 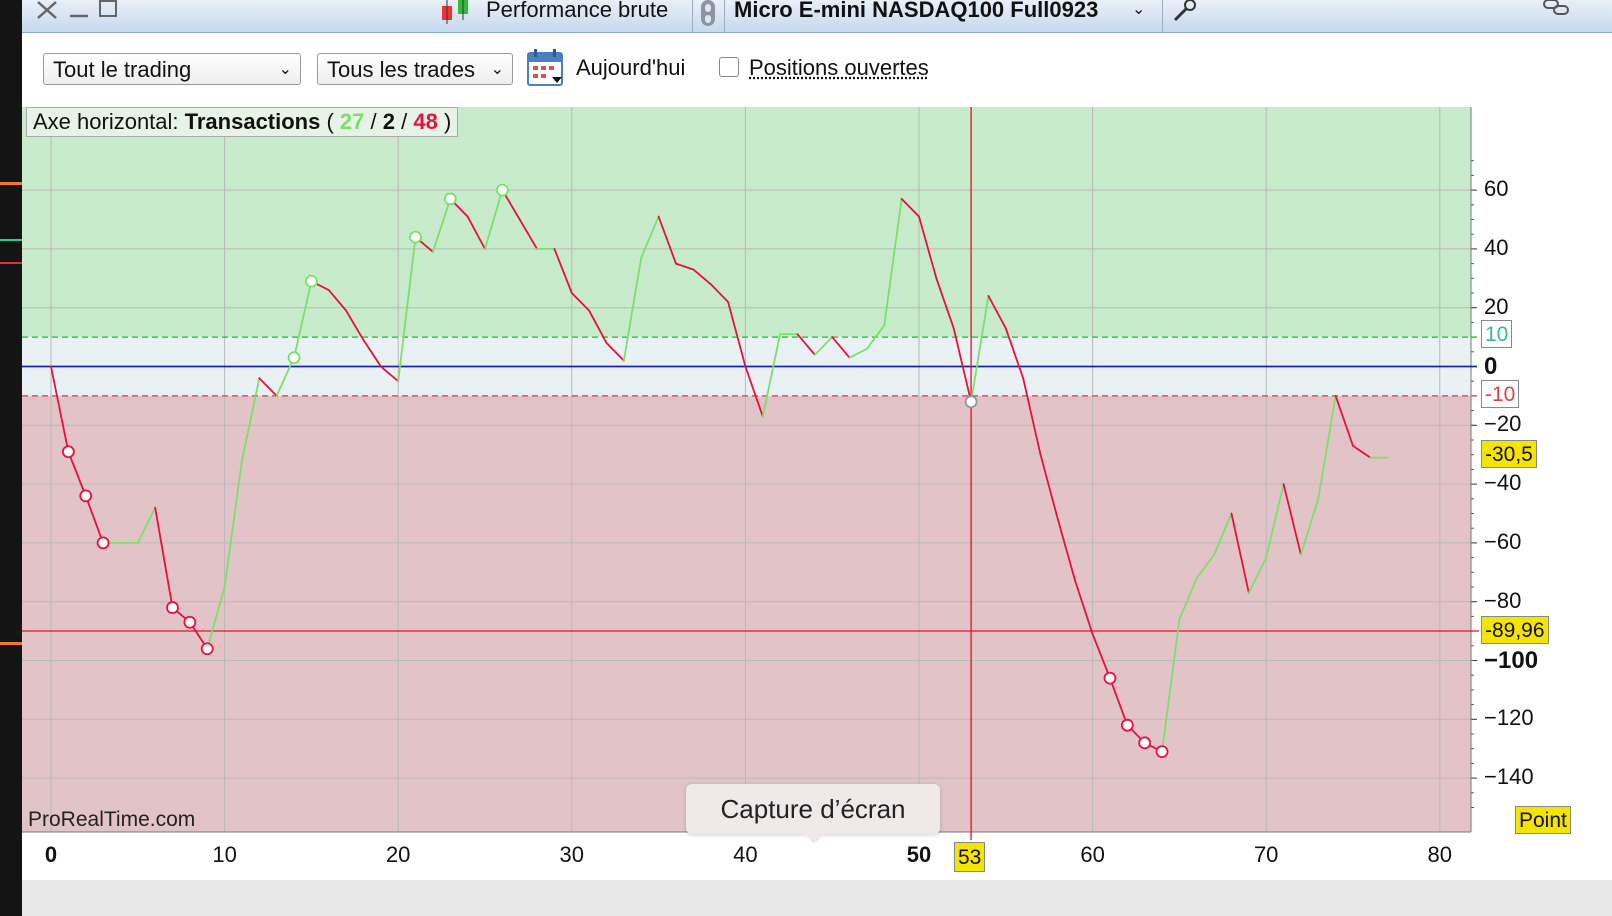 What do you see at coordinates (1503, 424) in the screenshot?
I see `y-tick-label: −20` at bounding box center [1503, 424].